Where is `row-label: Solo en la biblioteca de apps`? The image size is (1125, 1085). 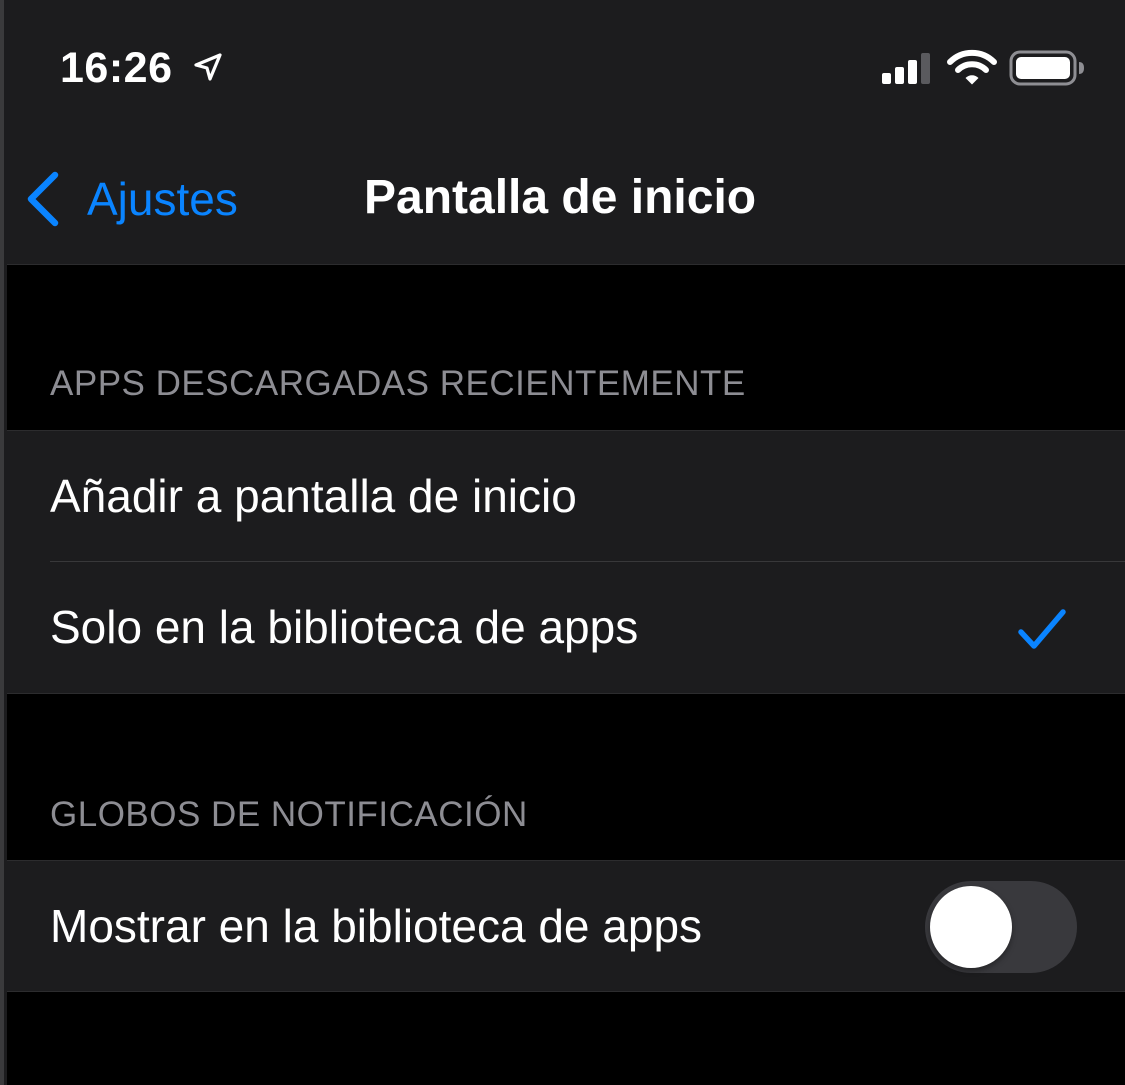 row-label: Solo en la biblioteca de apps is located at coordinates (344, 627).